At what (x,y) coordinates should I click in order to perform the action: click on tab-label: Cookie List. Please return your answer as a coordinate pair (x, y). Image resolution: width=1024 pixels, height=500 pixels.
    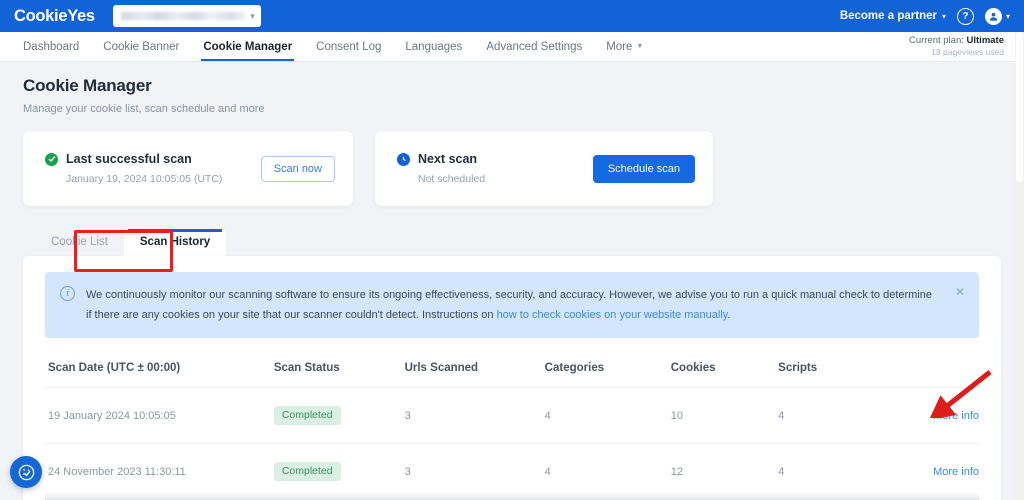
    Looking at the image, I should click on (79, 242).